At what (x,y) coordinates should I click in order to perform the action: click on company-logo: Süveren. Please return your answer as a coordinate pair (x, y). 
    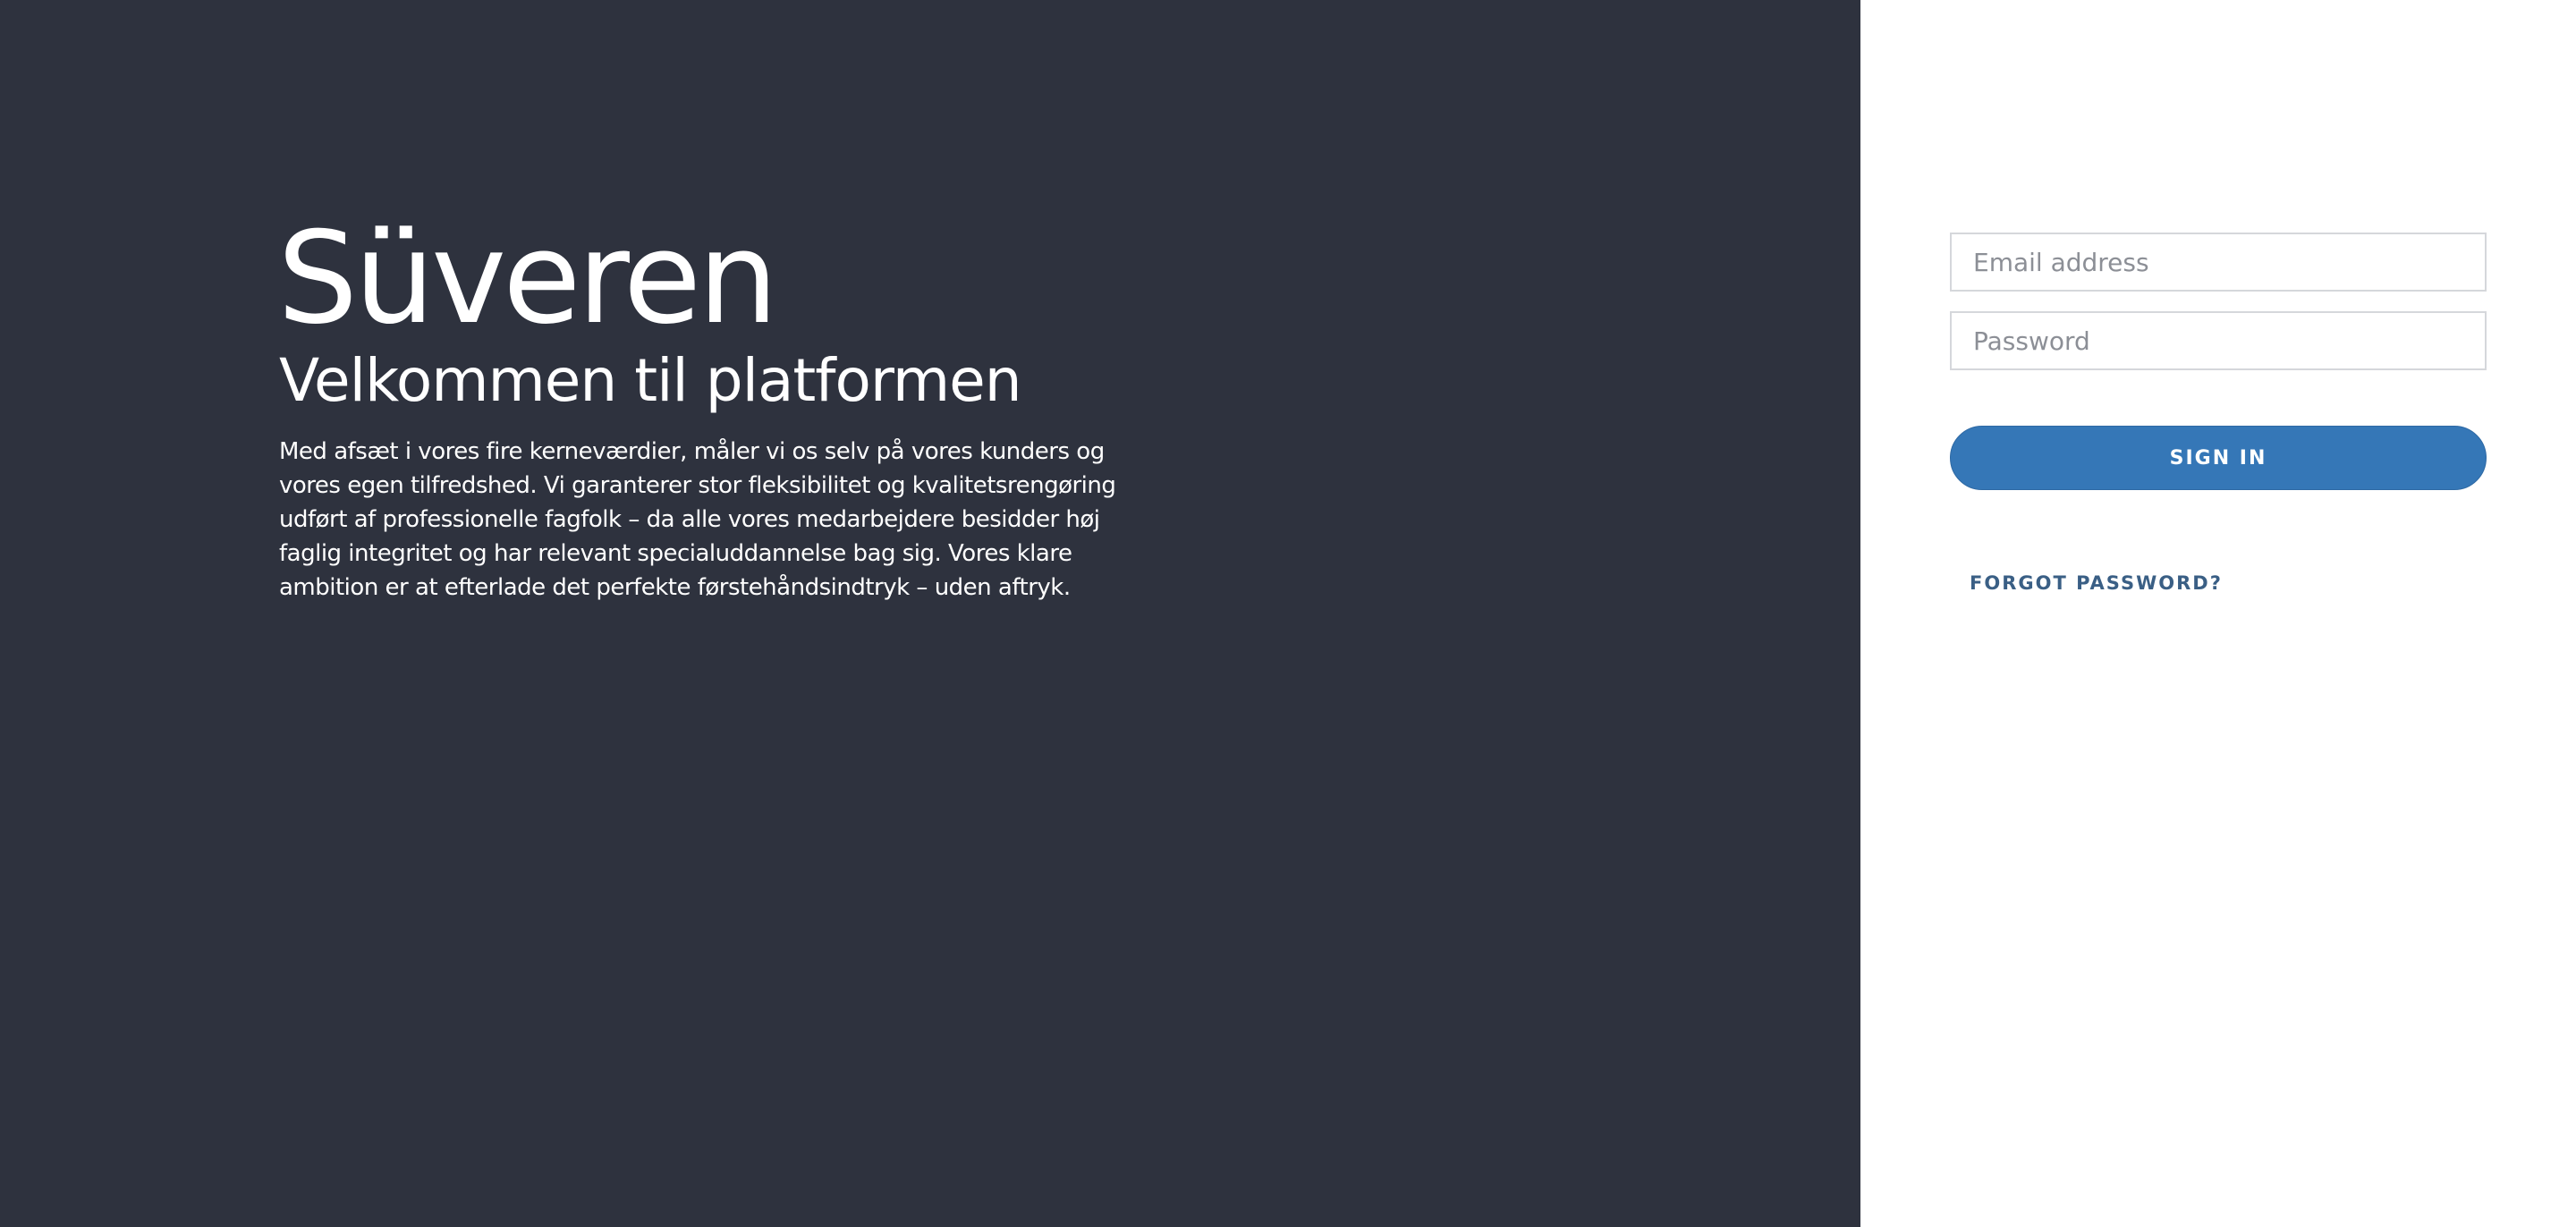
    Looking at the image, I should click on (527, 278).